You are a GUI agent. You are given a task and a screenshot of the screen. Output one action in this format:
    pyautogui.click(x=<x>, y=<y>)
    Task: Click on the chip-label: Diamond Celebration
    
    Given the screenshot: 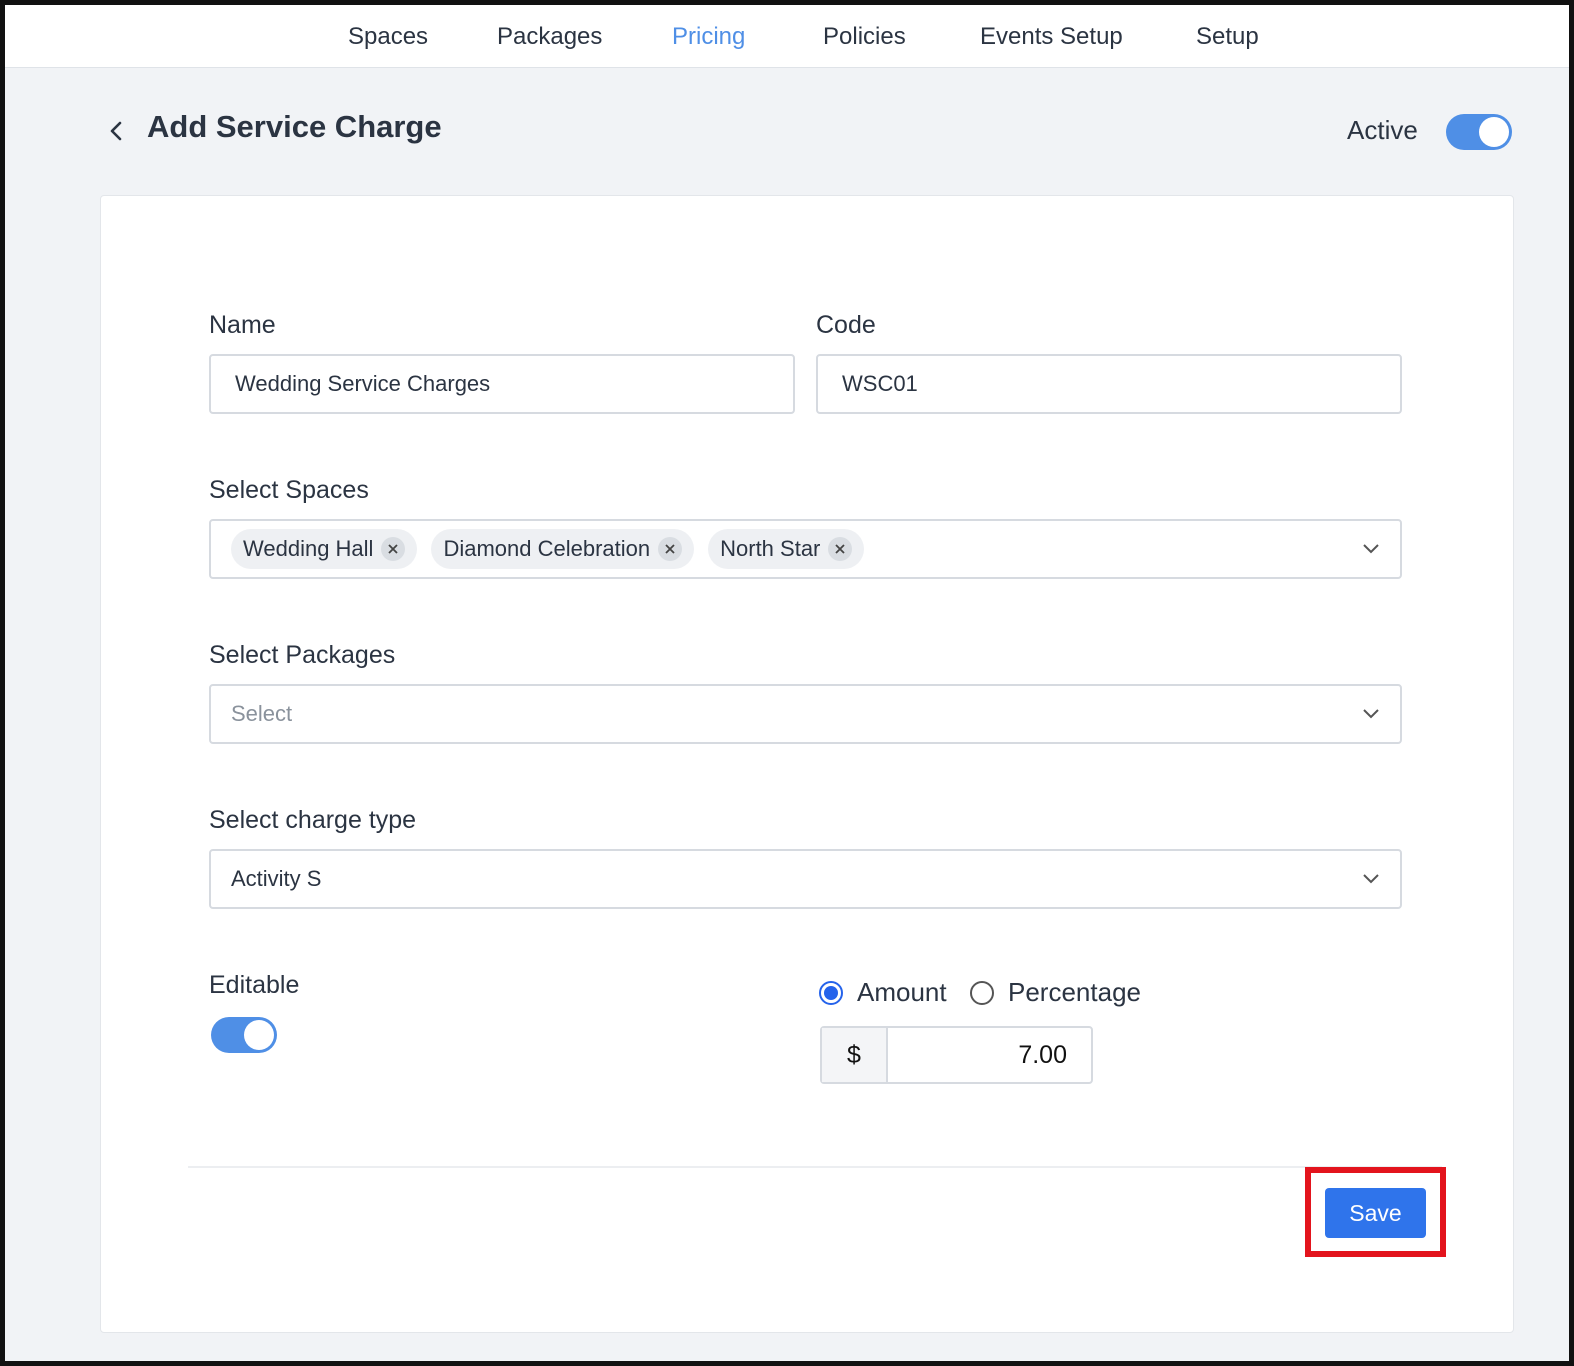 What is the action you would take?
    pyautogui.click(x=547, y=548)
    